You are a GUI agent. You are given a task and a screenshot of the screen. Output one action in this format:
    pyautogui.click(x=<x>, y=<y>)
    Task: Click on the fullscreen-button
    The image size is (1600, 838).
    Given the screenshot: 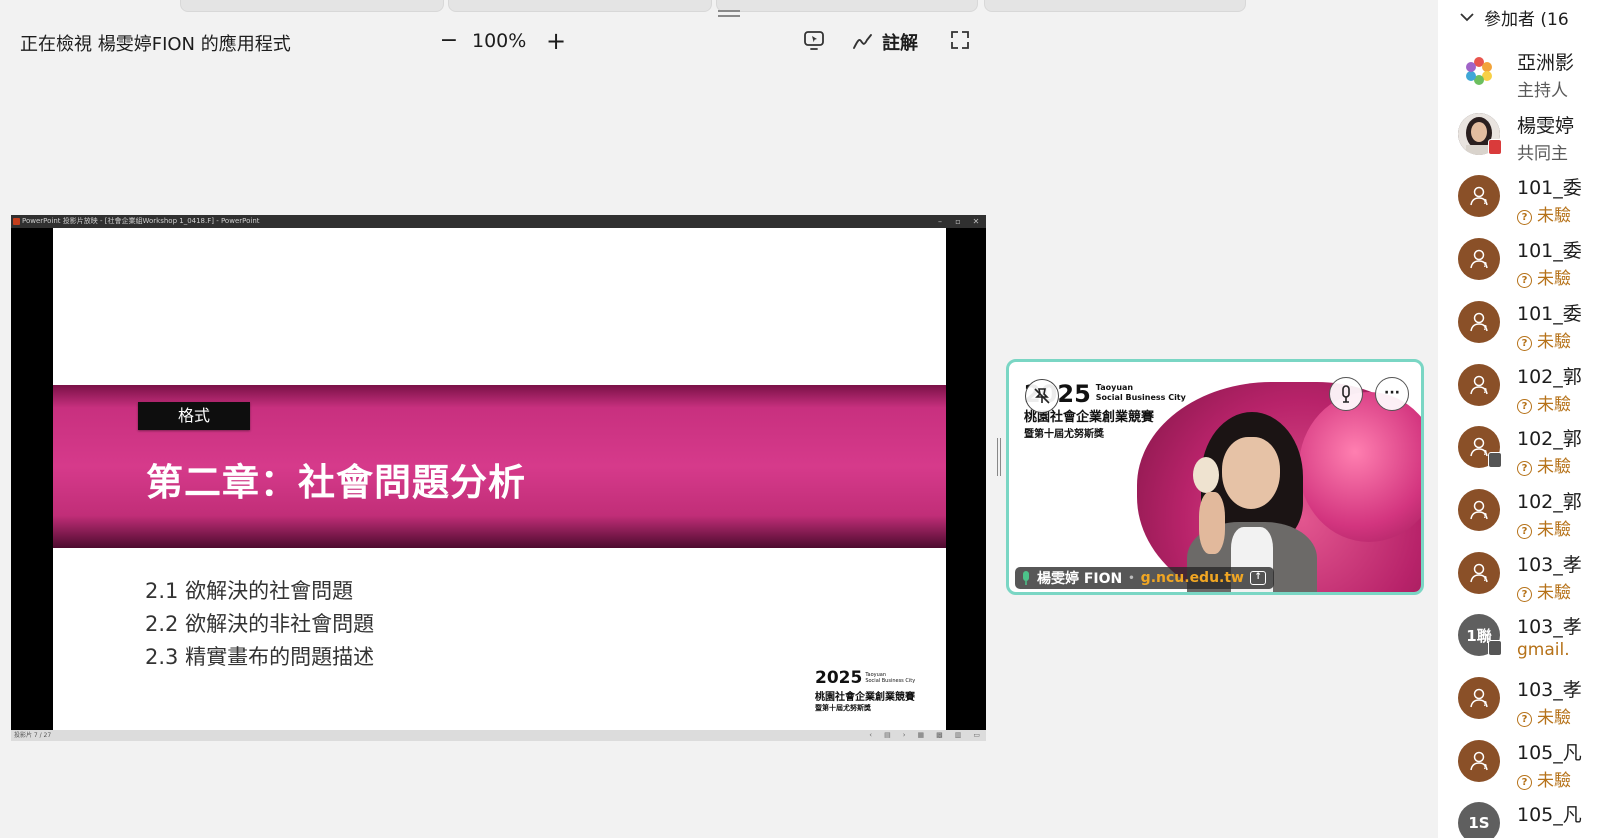 What is the action you would take?
    pyautogui.click(x=961, y=41)
    